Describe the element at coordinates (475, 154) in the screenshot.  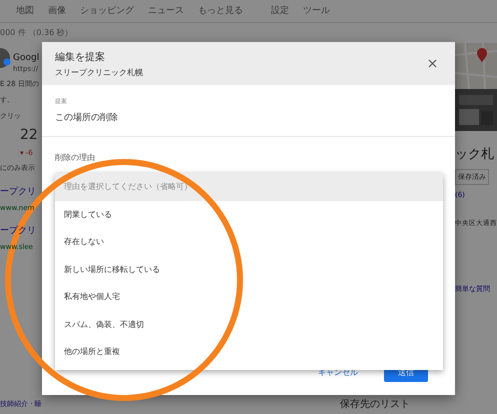
I see `place-title: ック札` at that location.